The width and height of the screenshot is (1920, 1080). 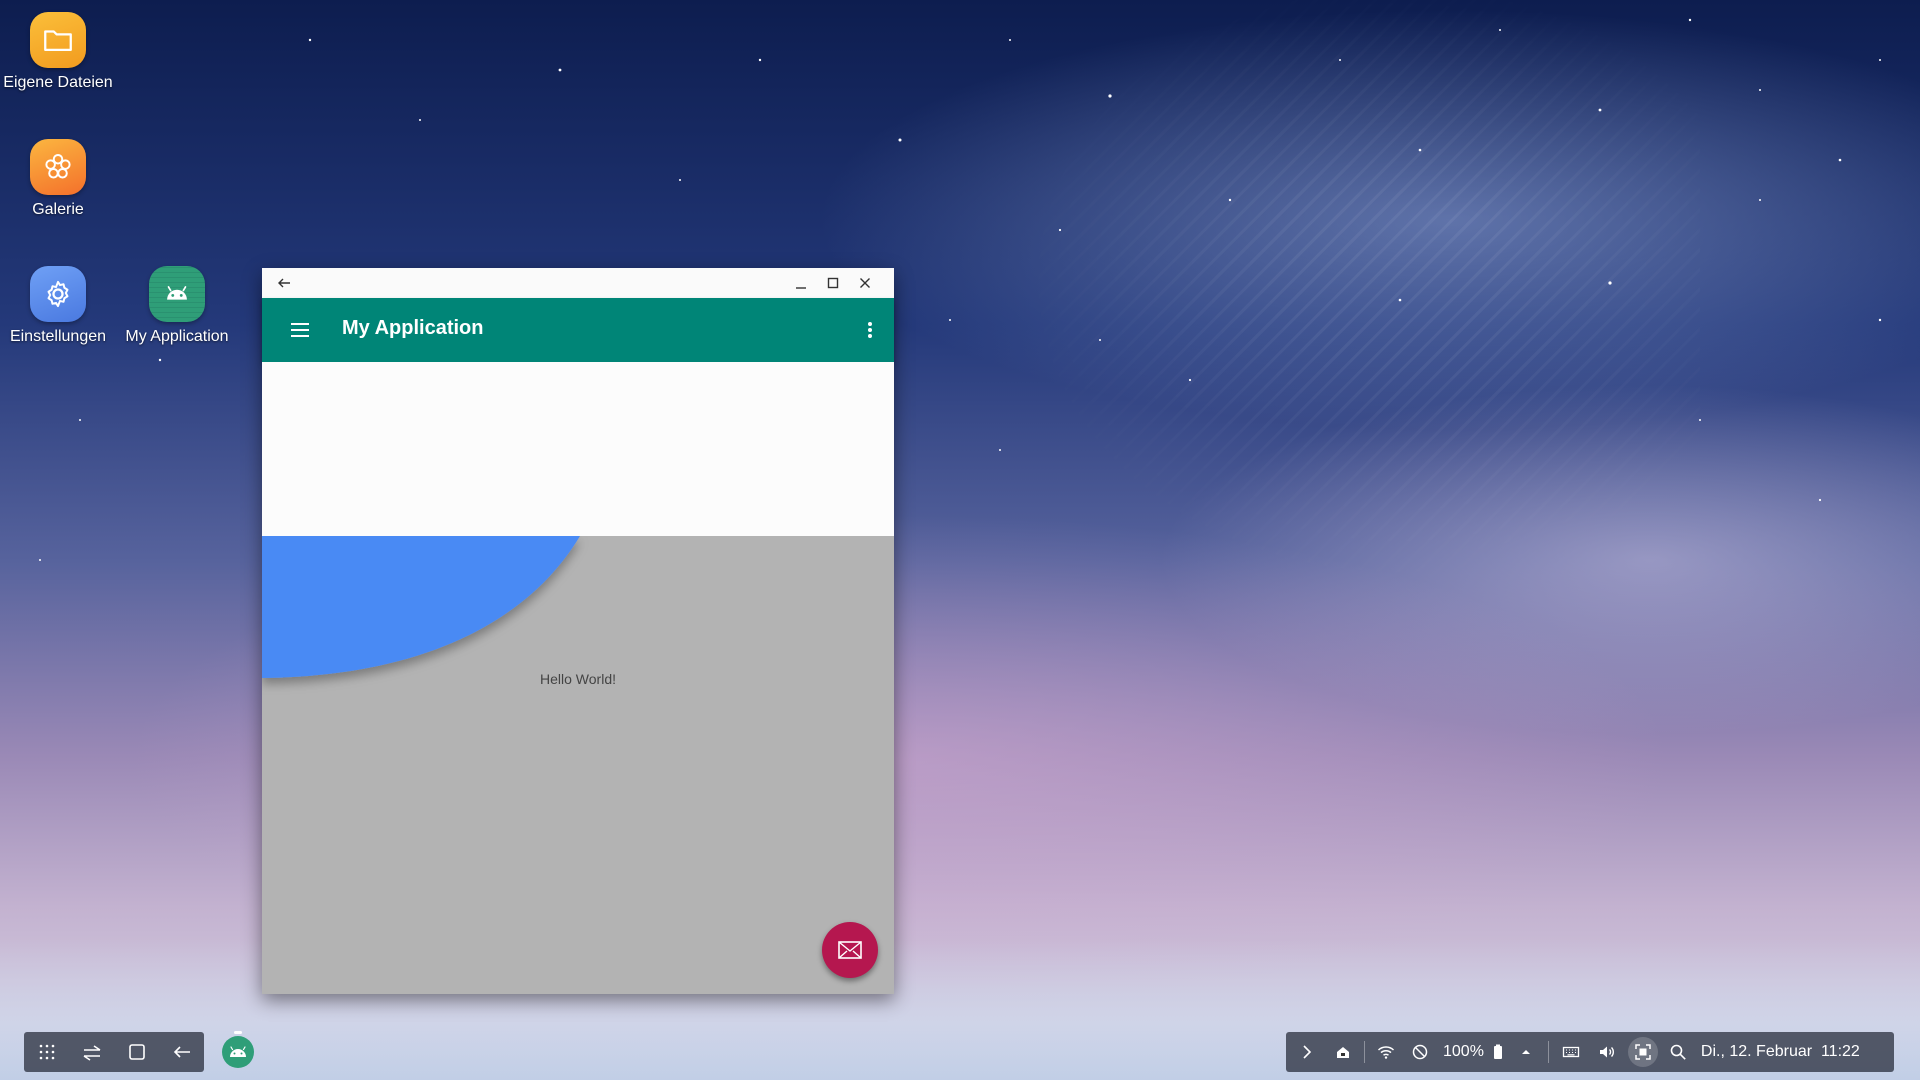 I want to click on close-icon, so click(x=865, y=283).